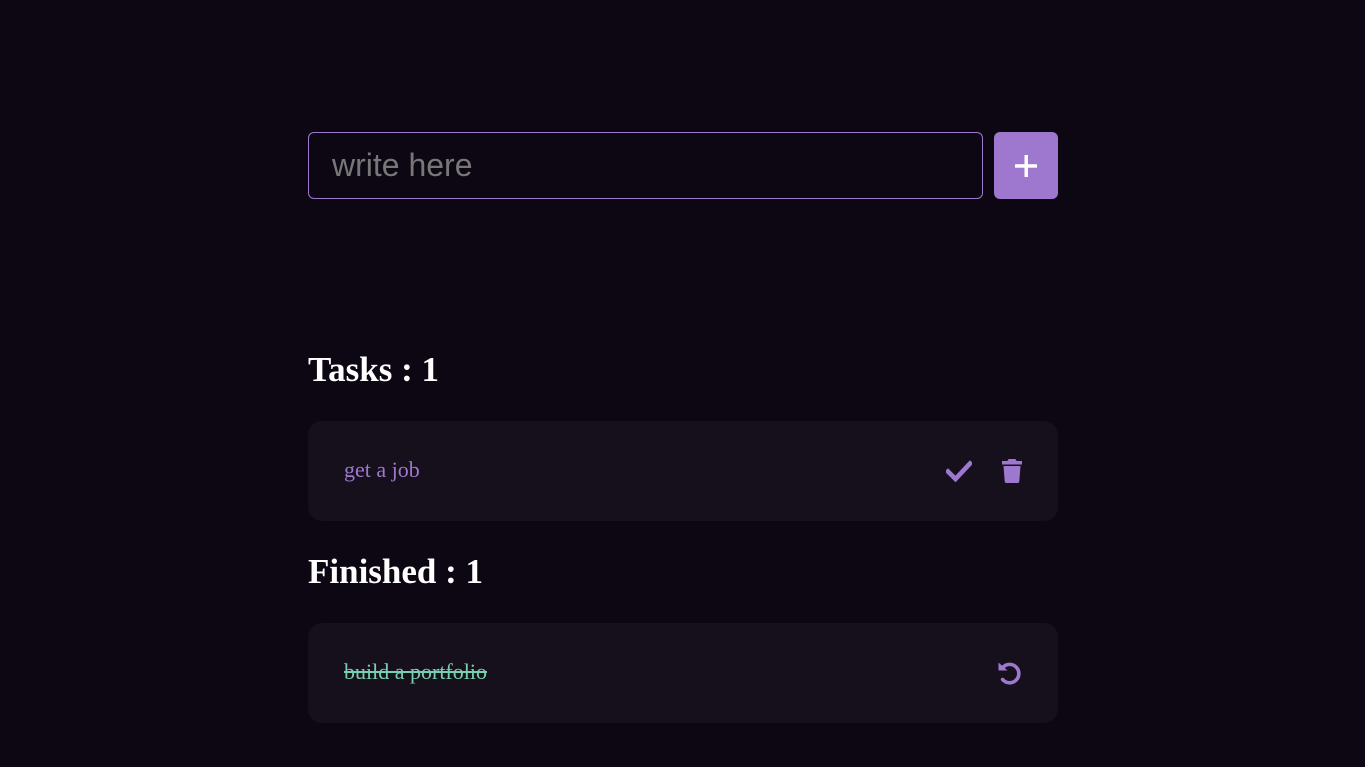 The image size is (1365, 767). What do you see at coordinates (645, 165) in the screenshot?
I see `task-input` at bounding box center [645, 165].